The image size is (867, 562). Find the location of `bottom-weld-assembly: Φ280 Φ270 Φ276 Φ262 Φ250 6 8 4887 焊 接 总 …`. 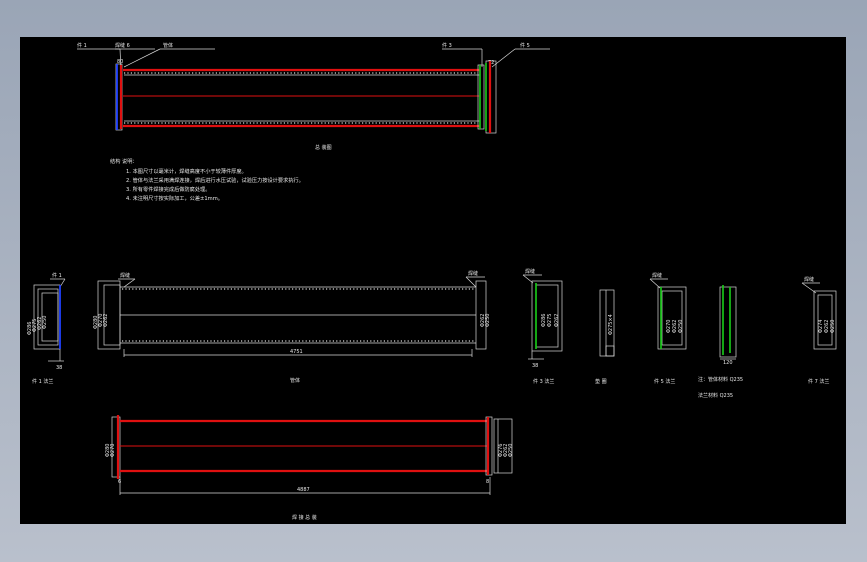

bottom-weld-assembly: Φ280 Φ270 Φ276 Φ262 Φ250 6 8 4887 焊 接 总 … is located at coordinates (309, 468).